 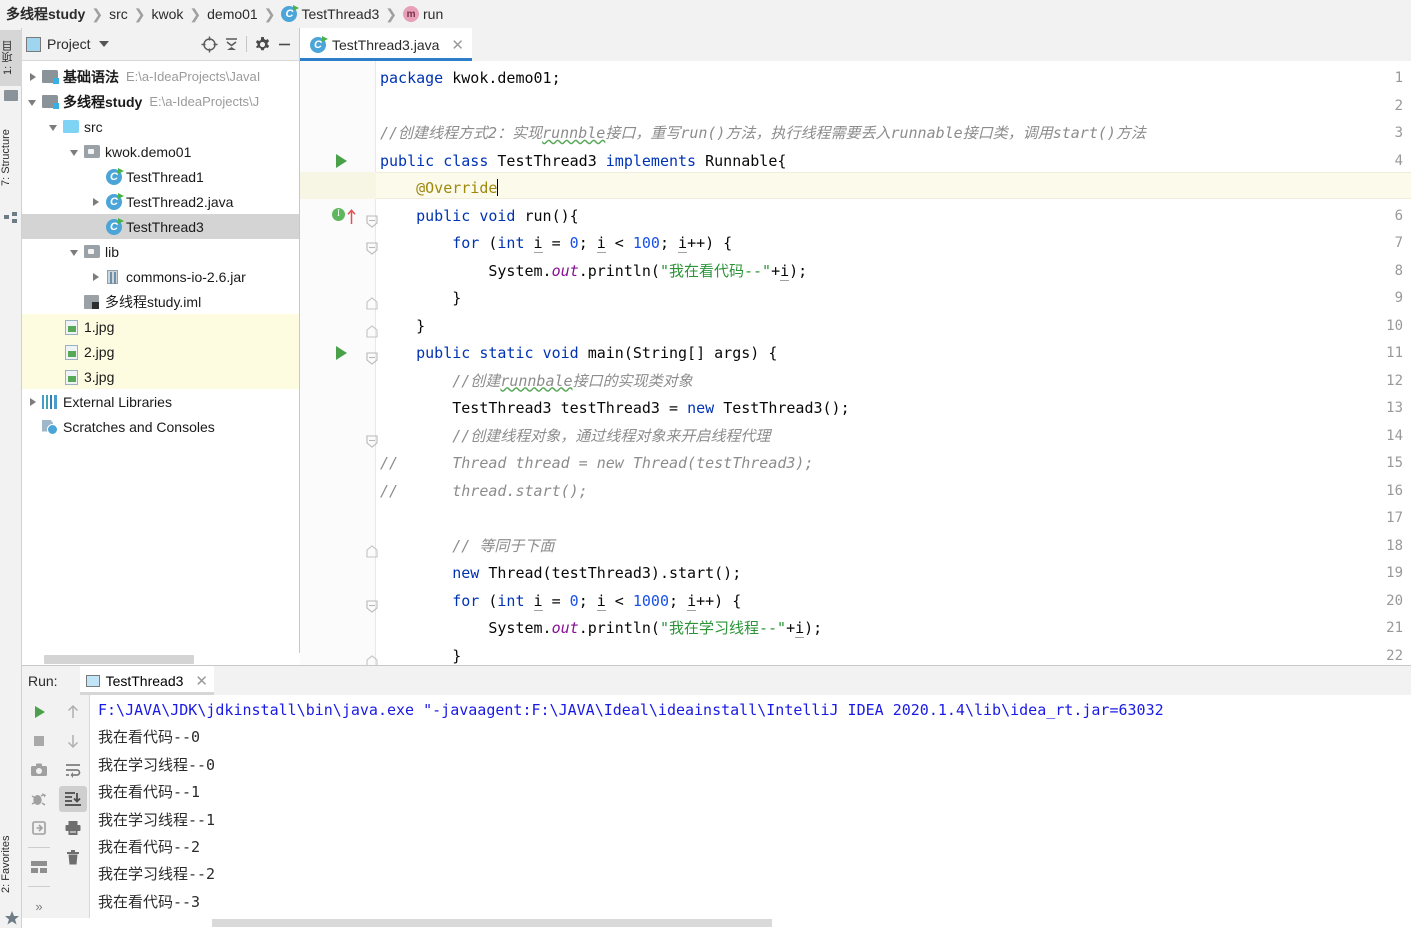 I want to click on project-scrollbar-thumb, so click(x=119, y=659).